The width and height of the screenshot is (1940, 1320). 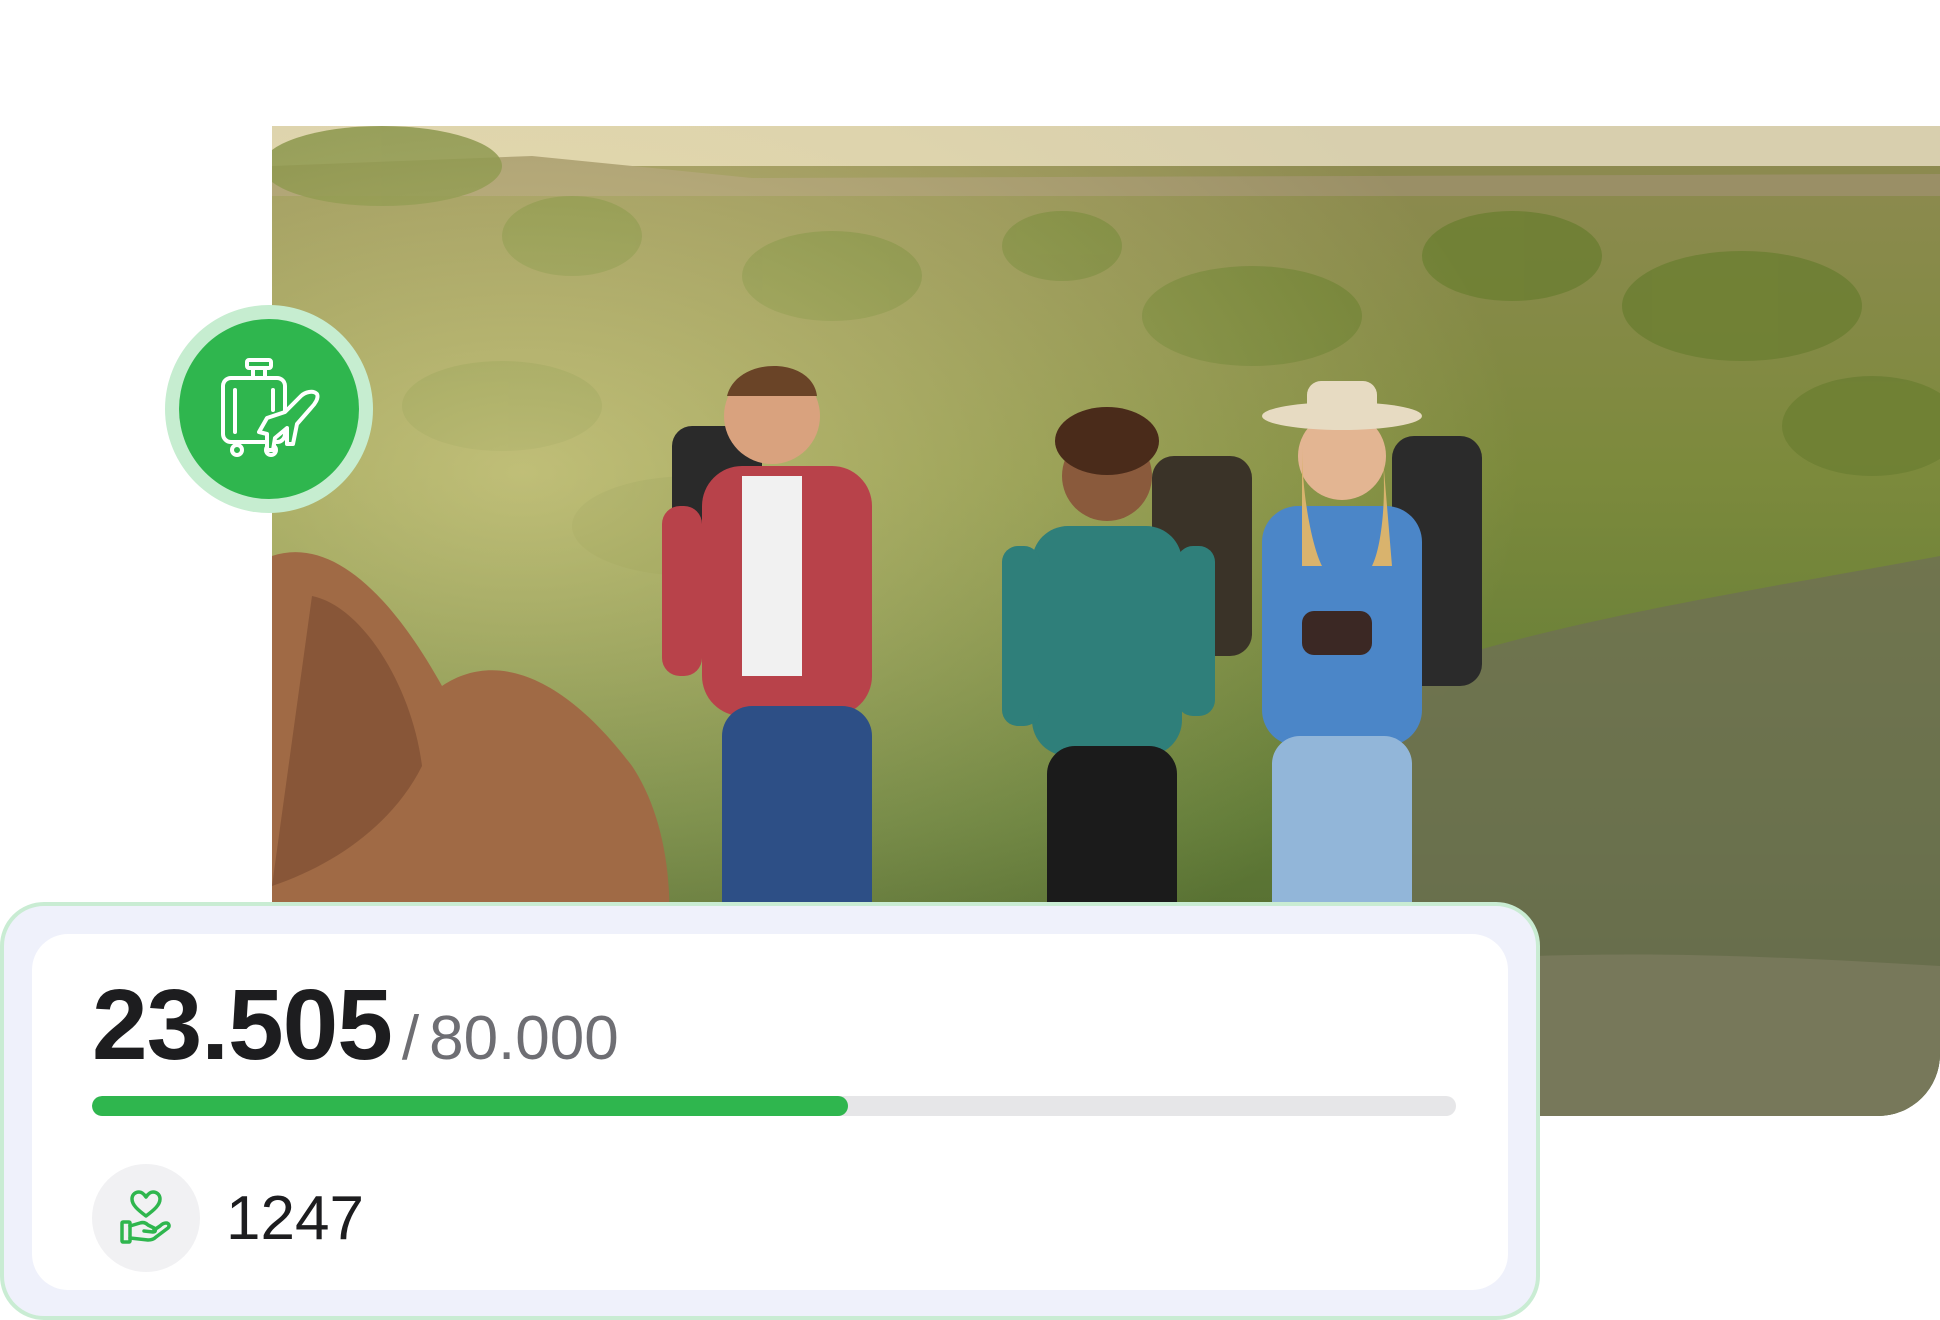 I want to click on luggage-airplane-icon, so click(x=270, y=407).